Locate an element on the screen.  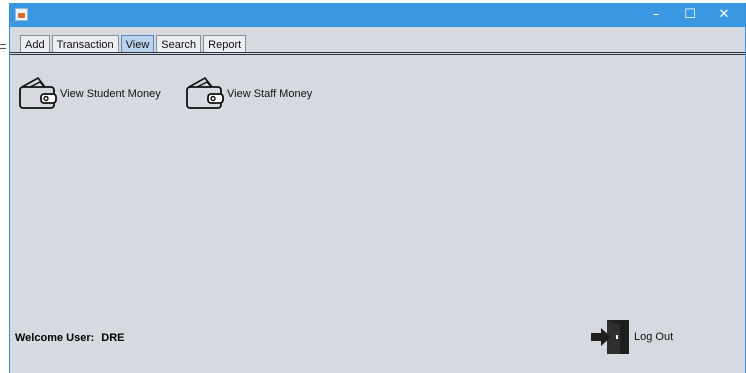
view-staff-money-button: View Staff Money is located at coordinates (248, 93).